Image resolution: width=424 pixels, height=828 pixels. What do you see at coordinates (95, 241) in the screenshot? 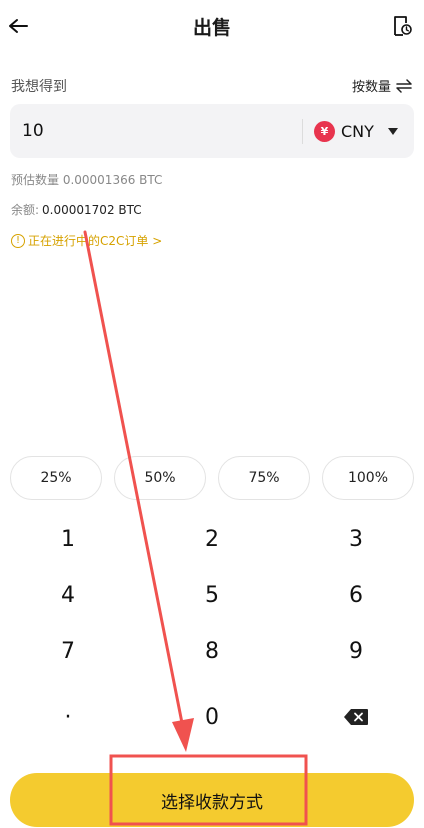
I see `c2c-orders-label: 正在进行中的C2C订单 >` at bounding box center [95, 241].